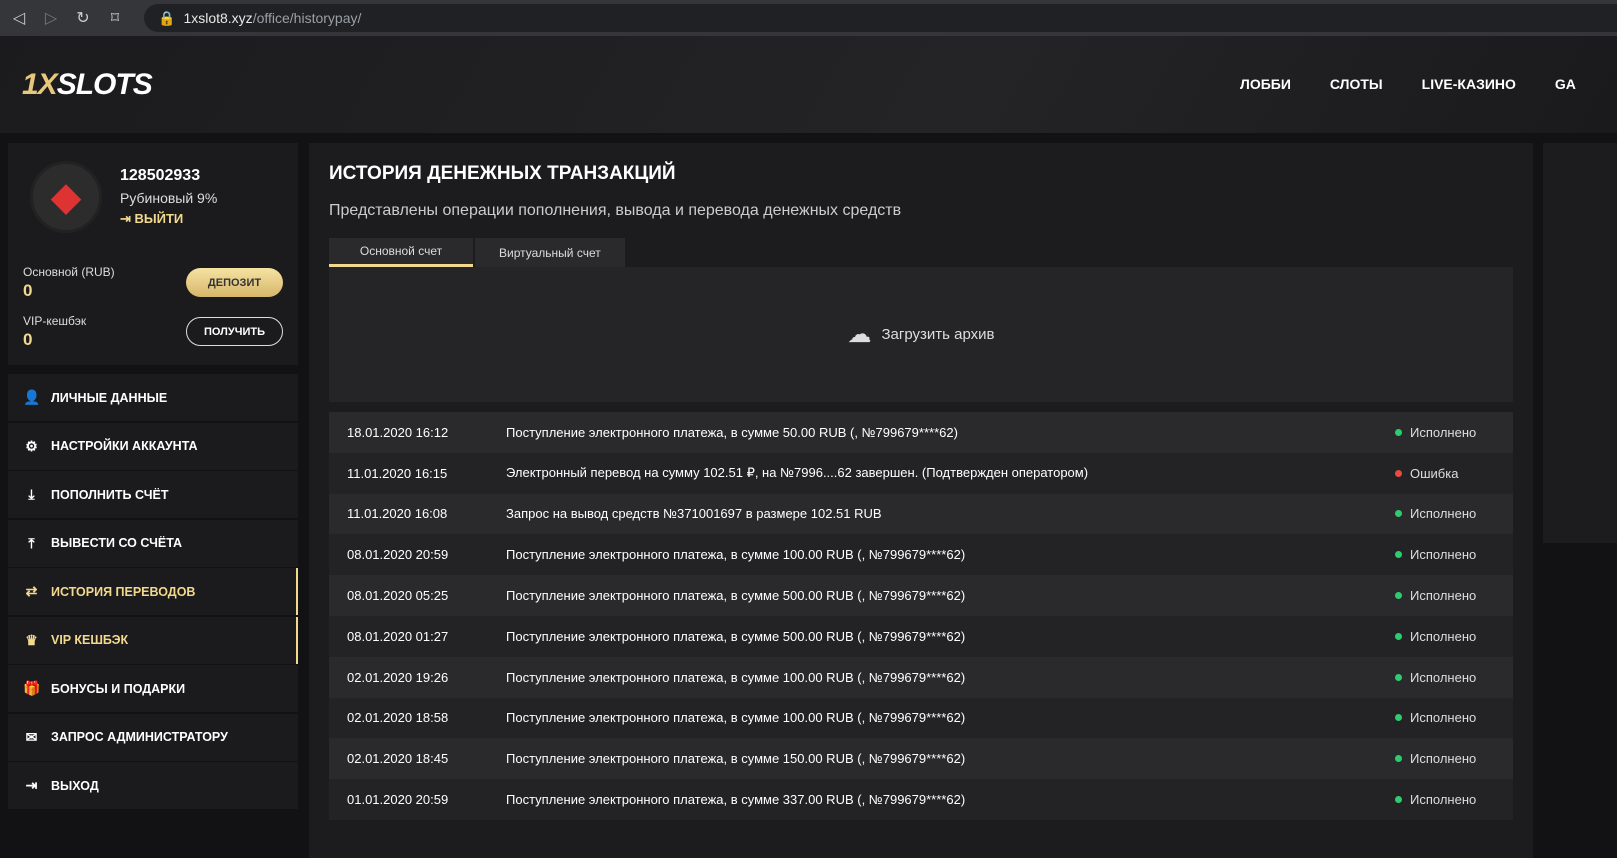 This screenshot has height=858, width=1617. What do you see at coordinates (69, 272) in the screenshot?
I see `main-balance-label: Основной (RUB)` at bounding box center [69, 272].